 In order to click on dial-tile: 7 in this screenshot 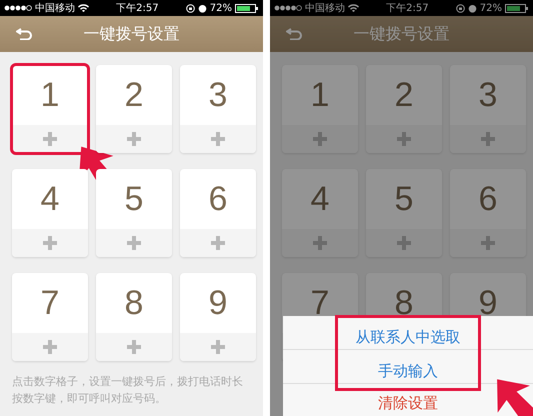, I will do `click(50, 317)`.